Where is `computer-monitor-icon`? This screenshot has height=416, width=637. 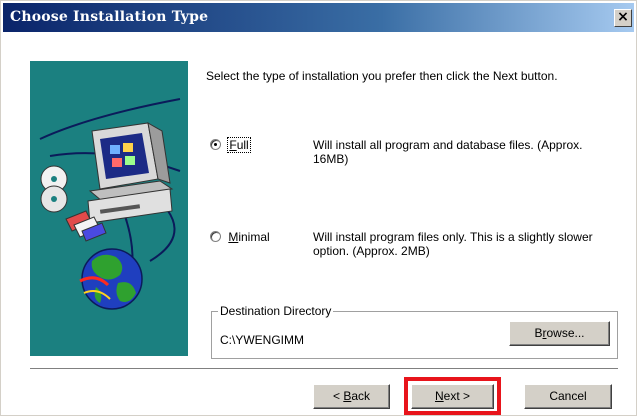 computer-monitor-icon is located at coordinates (130, 173).